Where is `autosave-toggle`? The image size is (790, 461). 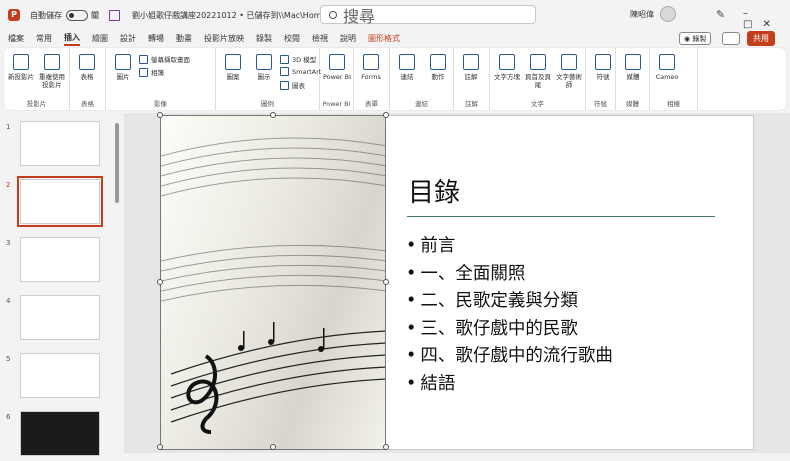 autosave-toggle is located at coordinates (77, 15).